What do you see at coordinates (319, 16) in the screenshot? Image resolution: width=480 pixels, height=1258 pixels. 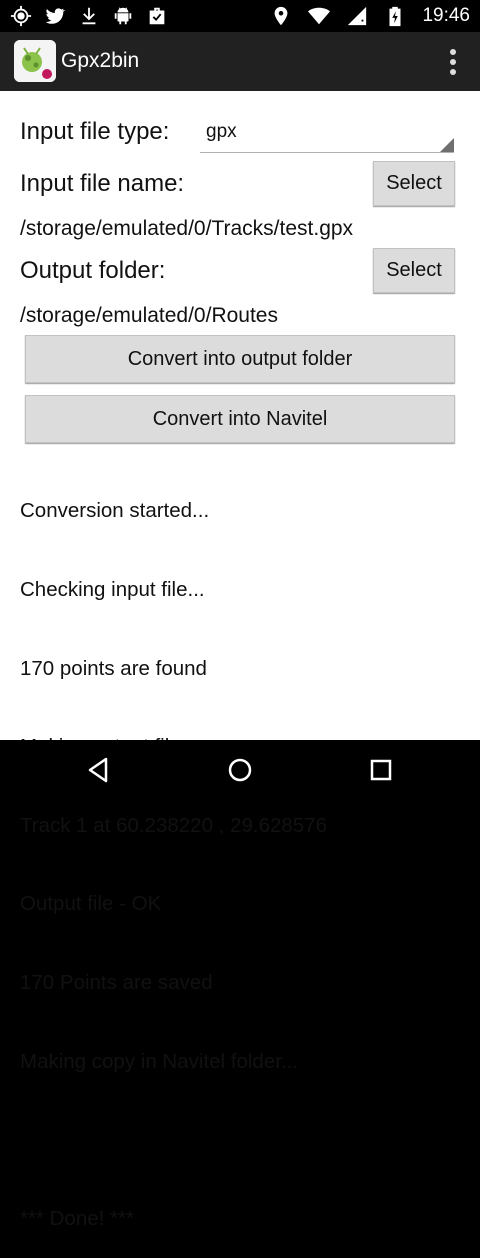 I see `wifi-icon` at bounding box center [319, 16].